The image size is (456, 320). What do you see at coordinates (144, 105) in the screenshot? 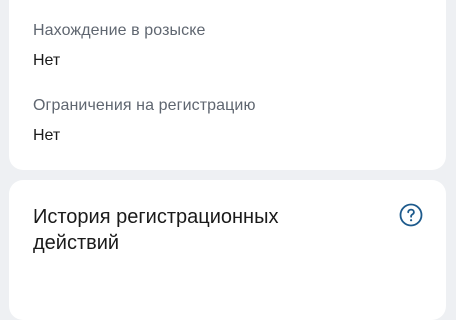
I see `restrictions-label: Ограничения на регистрацию` at bounding box center [144, 105].